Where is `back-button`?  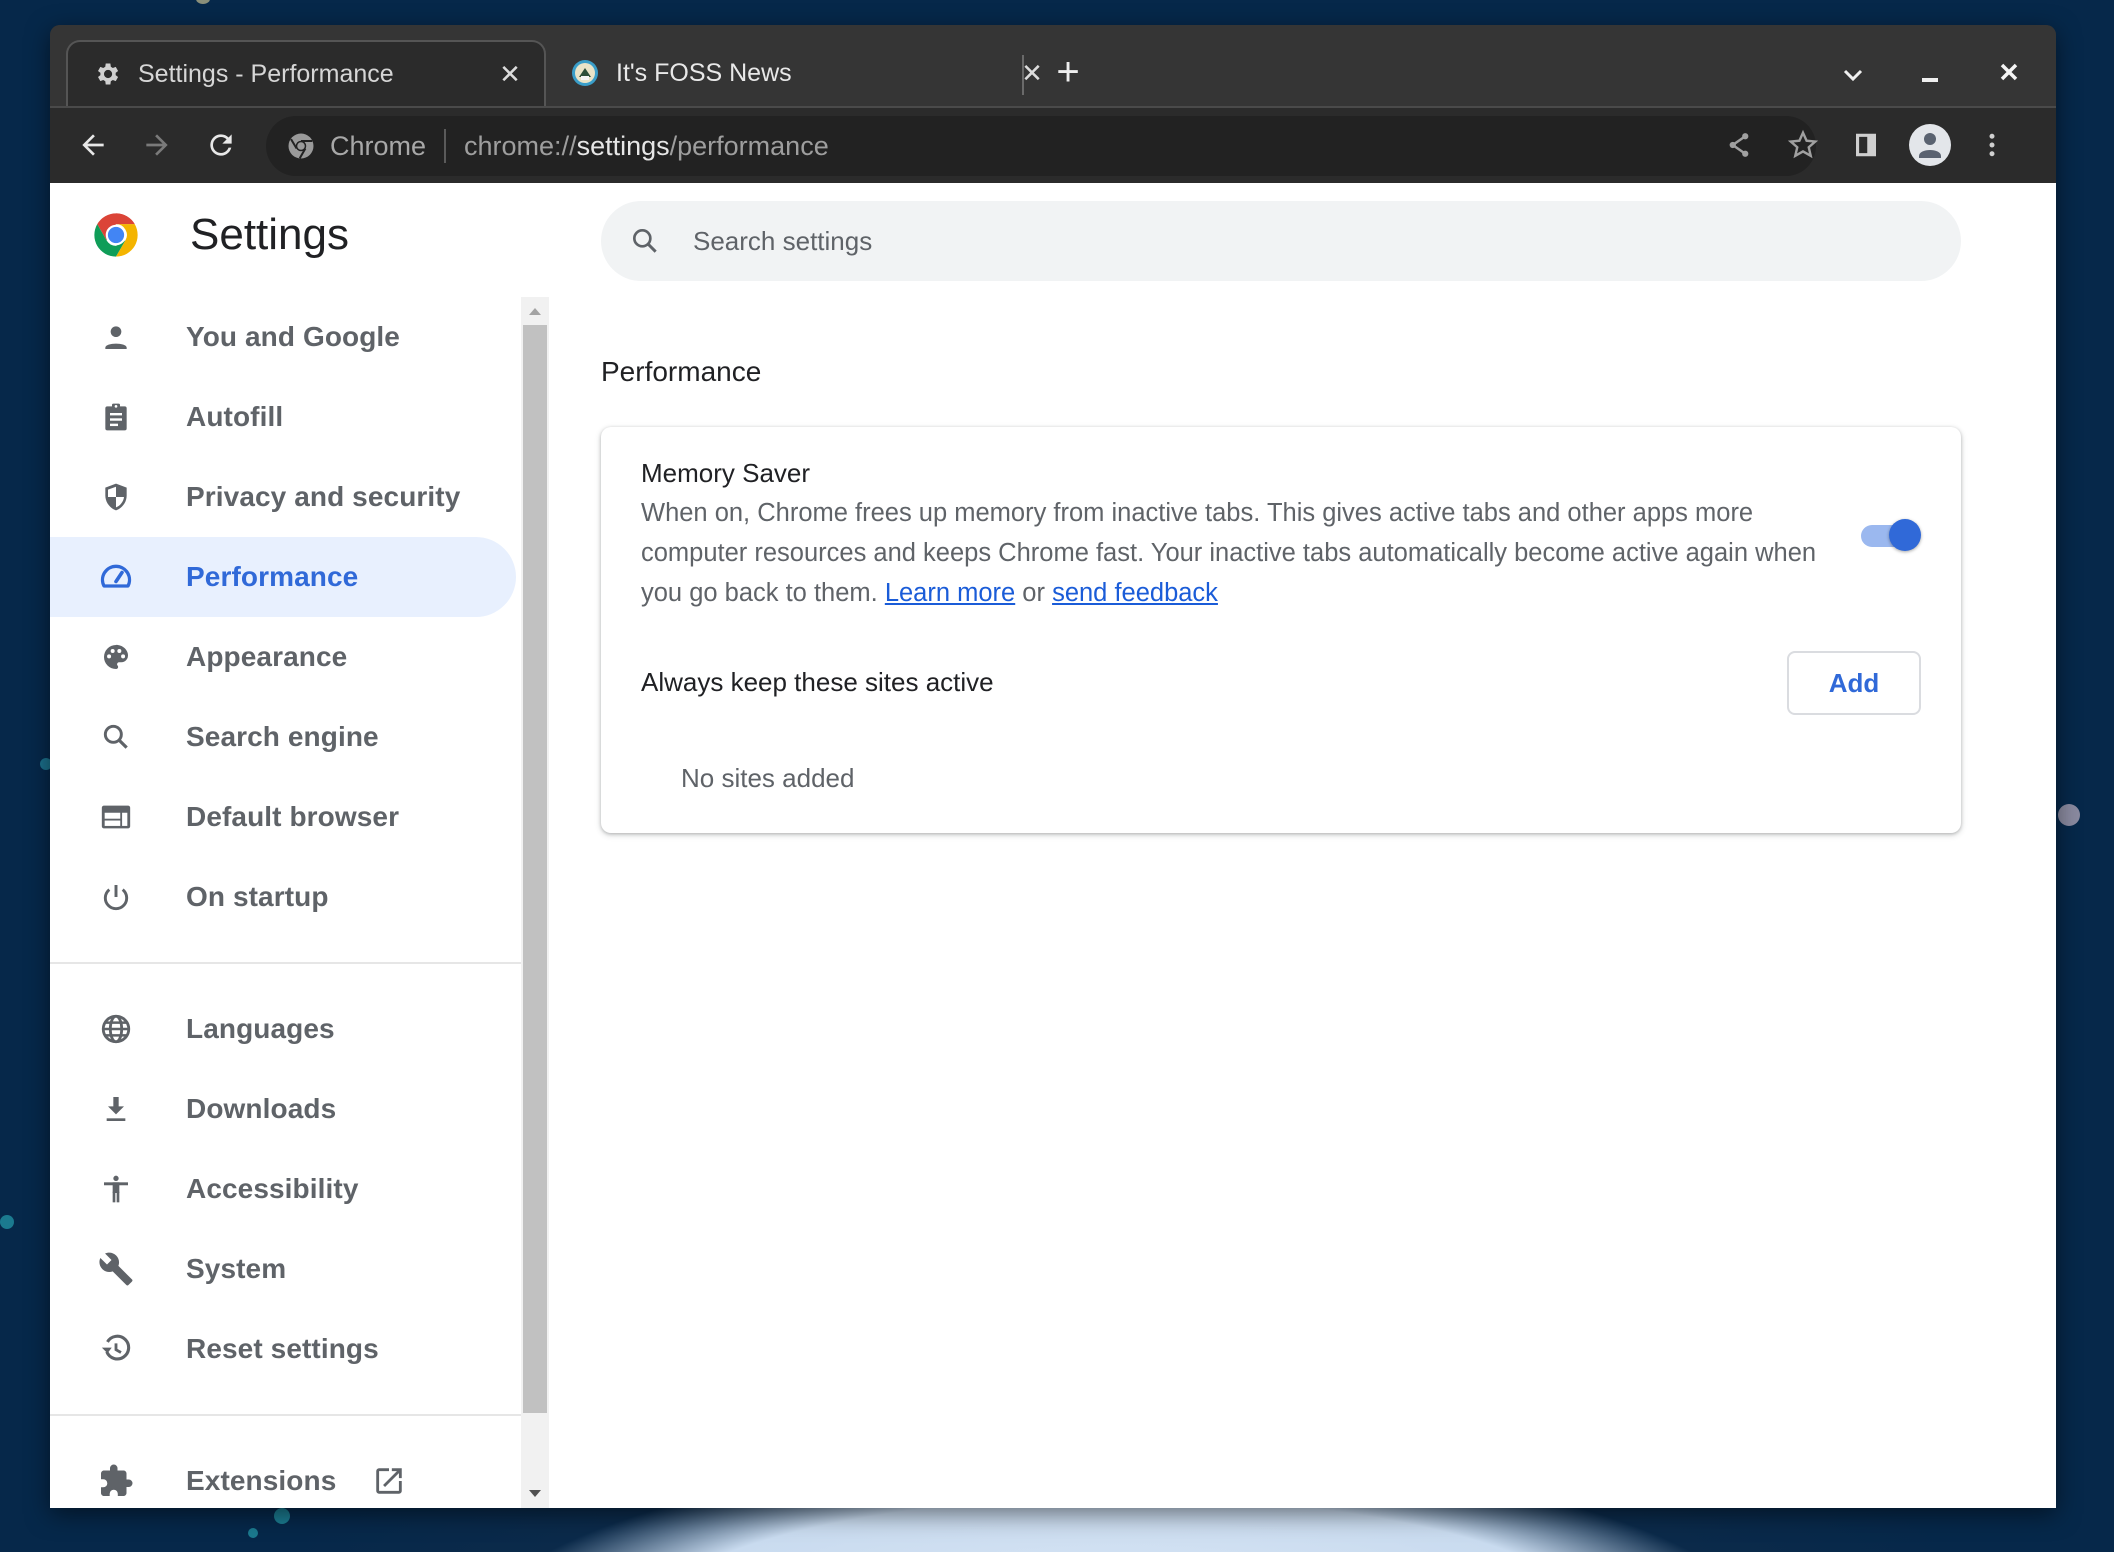 back-button is located at coordinates (93, 145).